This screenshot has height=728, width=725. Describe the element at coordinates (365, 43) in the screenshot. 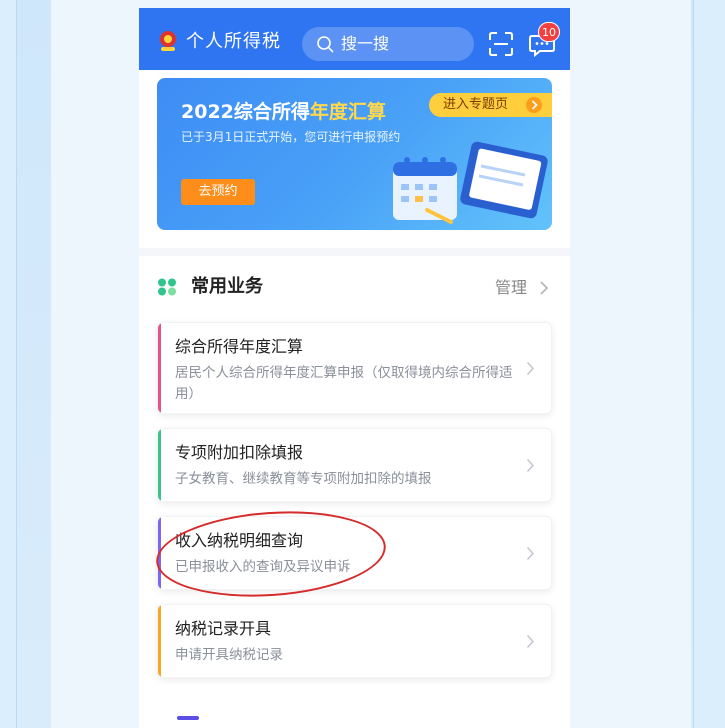

I see `search-placeholder: 搜一搜` at that location.